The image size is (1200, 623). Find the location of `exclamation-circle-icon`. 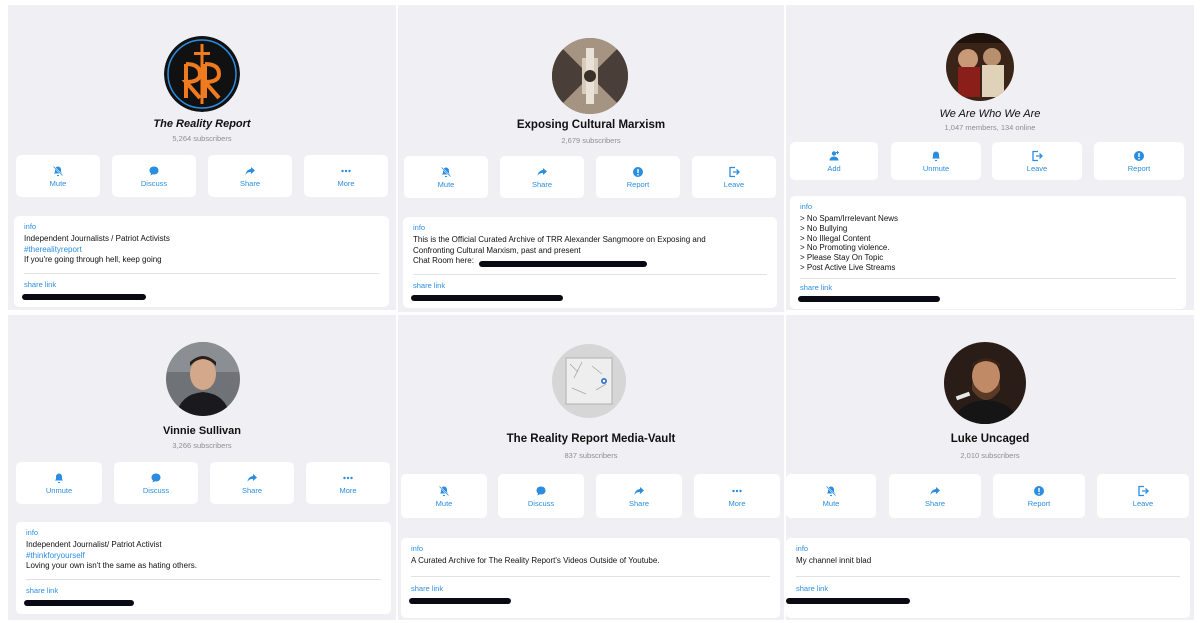

exclamation-circle-icon is located at coordinates (1039, 490).